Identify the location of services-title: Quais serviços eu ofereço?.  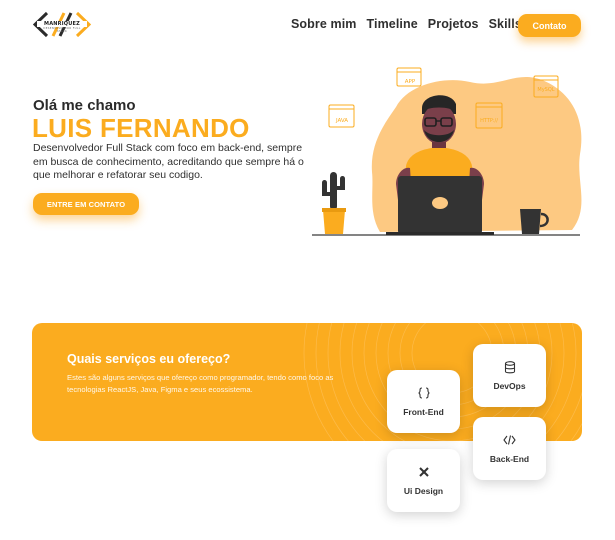
(149, 359).